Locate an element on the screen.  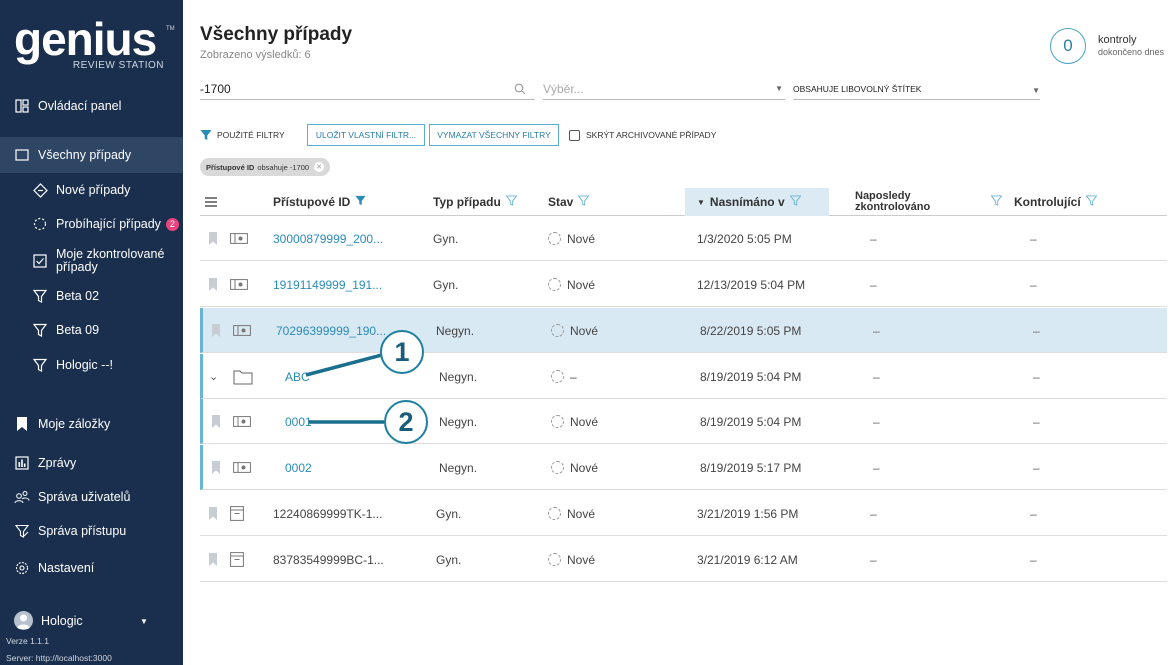
new-case-icon is located at coordinates (40, 190).